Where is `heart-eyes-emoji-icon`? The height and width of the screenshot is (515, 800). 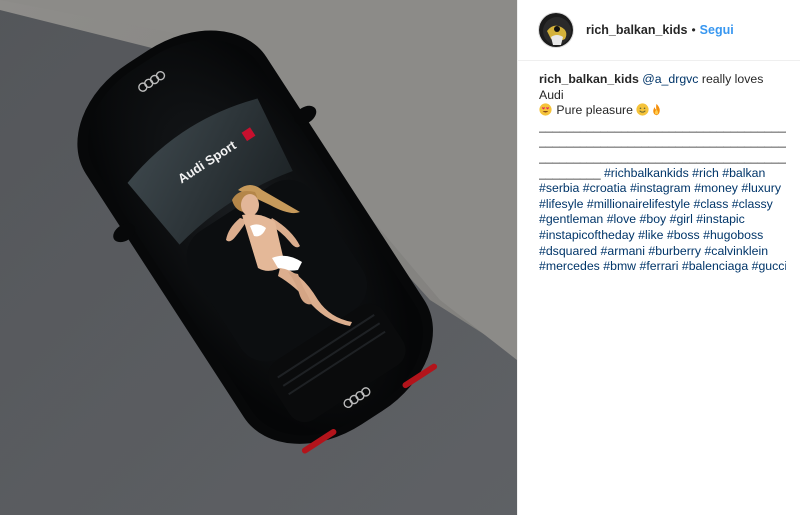 heart-eyes-emoji-icon is located at coordinates (545, 109).